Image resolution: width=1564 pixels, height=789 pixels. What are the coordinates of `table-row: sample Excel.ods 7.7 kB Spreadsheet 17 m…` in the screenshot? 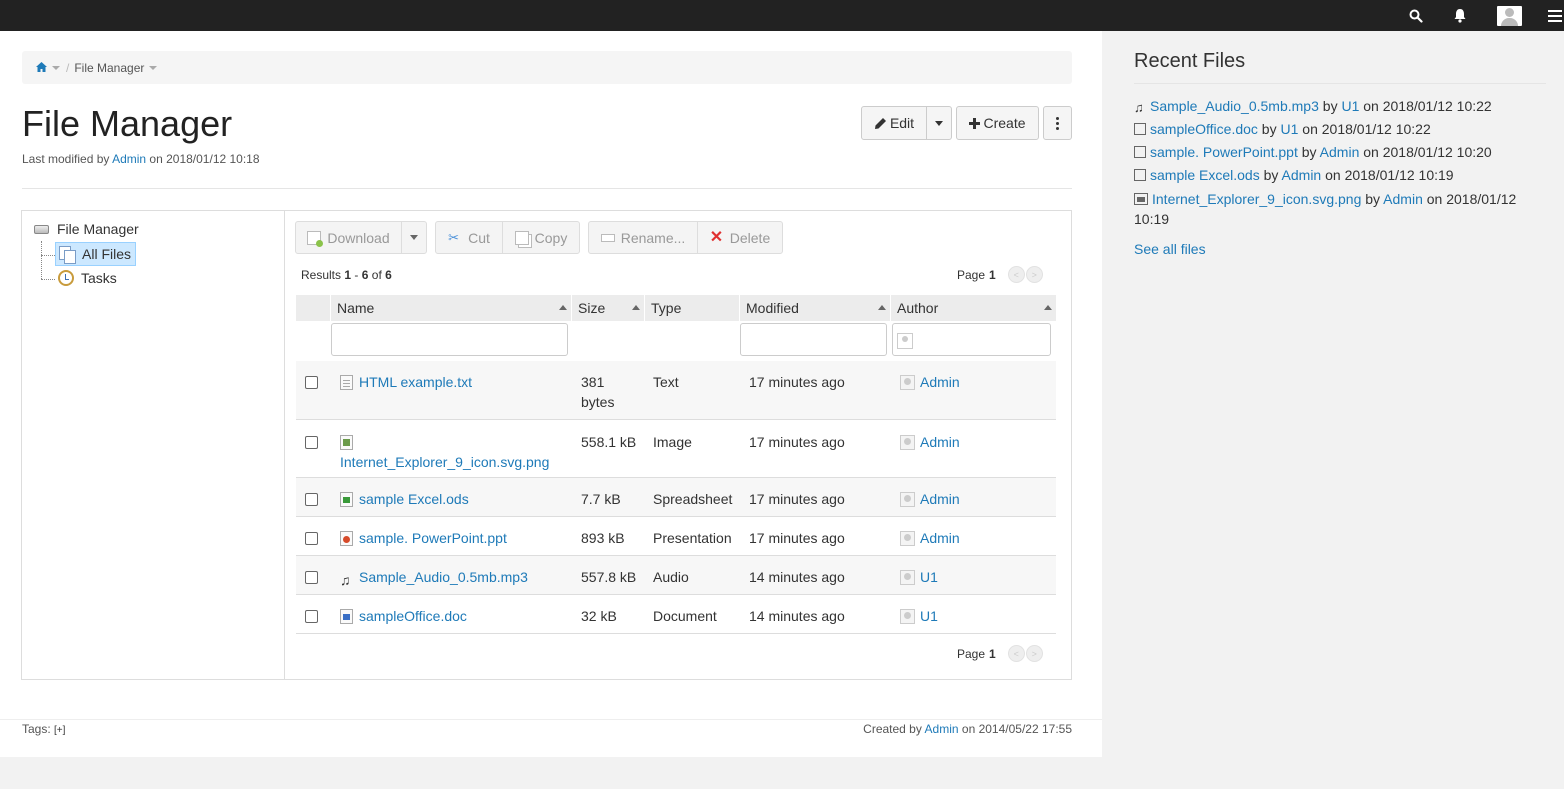 It's located at (676, 497).